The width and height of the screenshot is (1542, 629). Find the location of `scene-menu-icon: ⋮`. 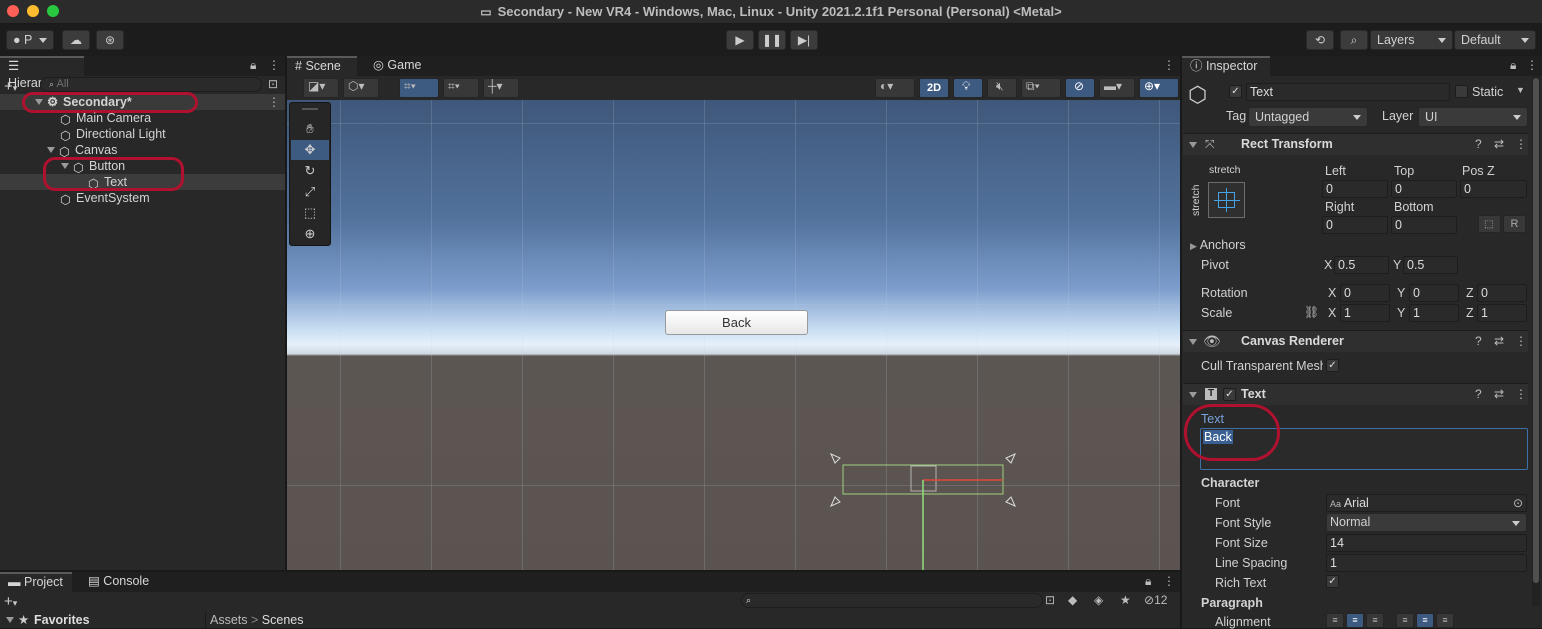

scene-menu-icon: ⋮ is located at coordinates (274, 102).